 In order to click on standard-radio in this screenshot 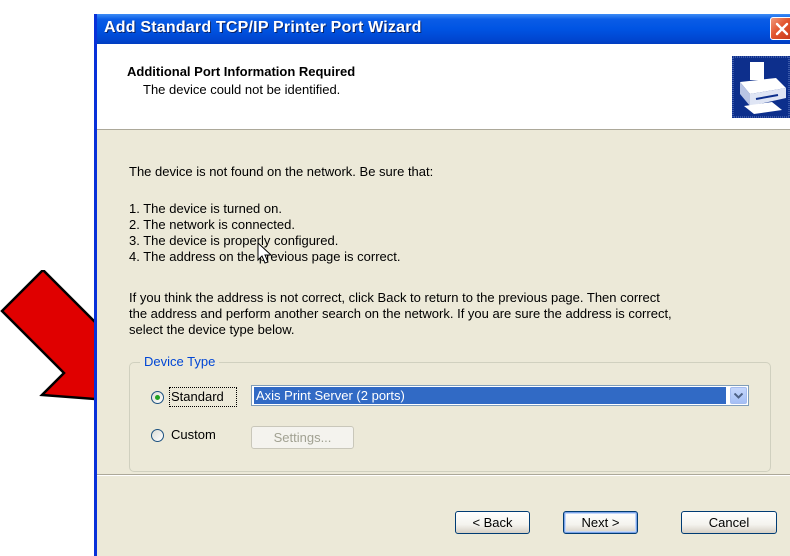, I will do `click(157, 397)`.